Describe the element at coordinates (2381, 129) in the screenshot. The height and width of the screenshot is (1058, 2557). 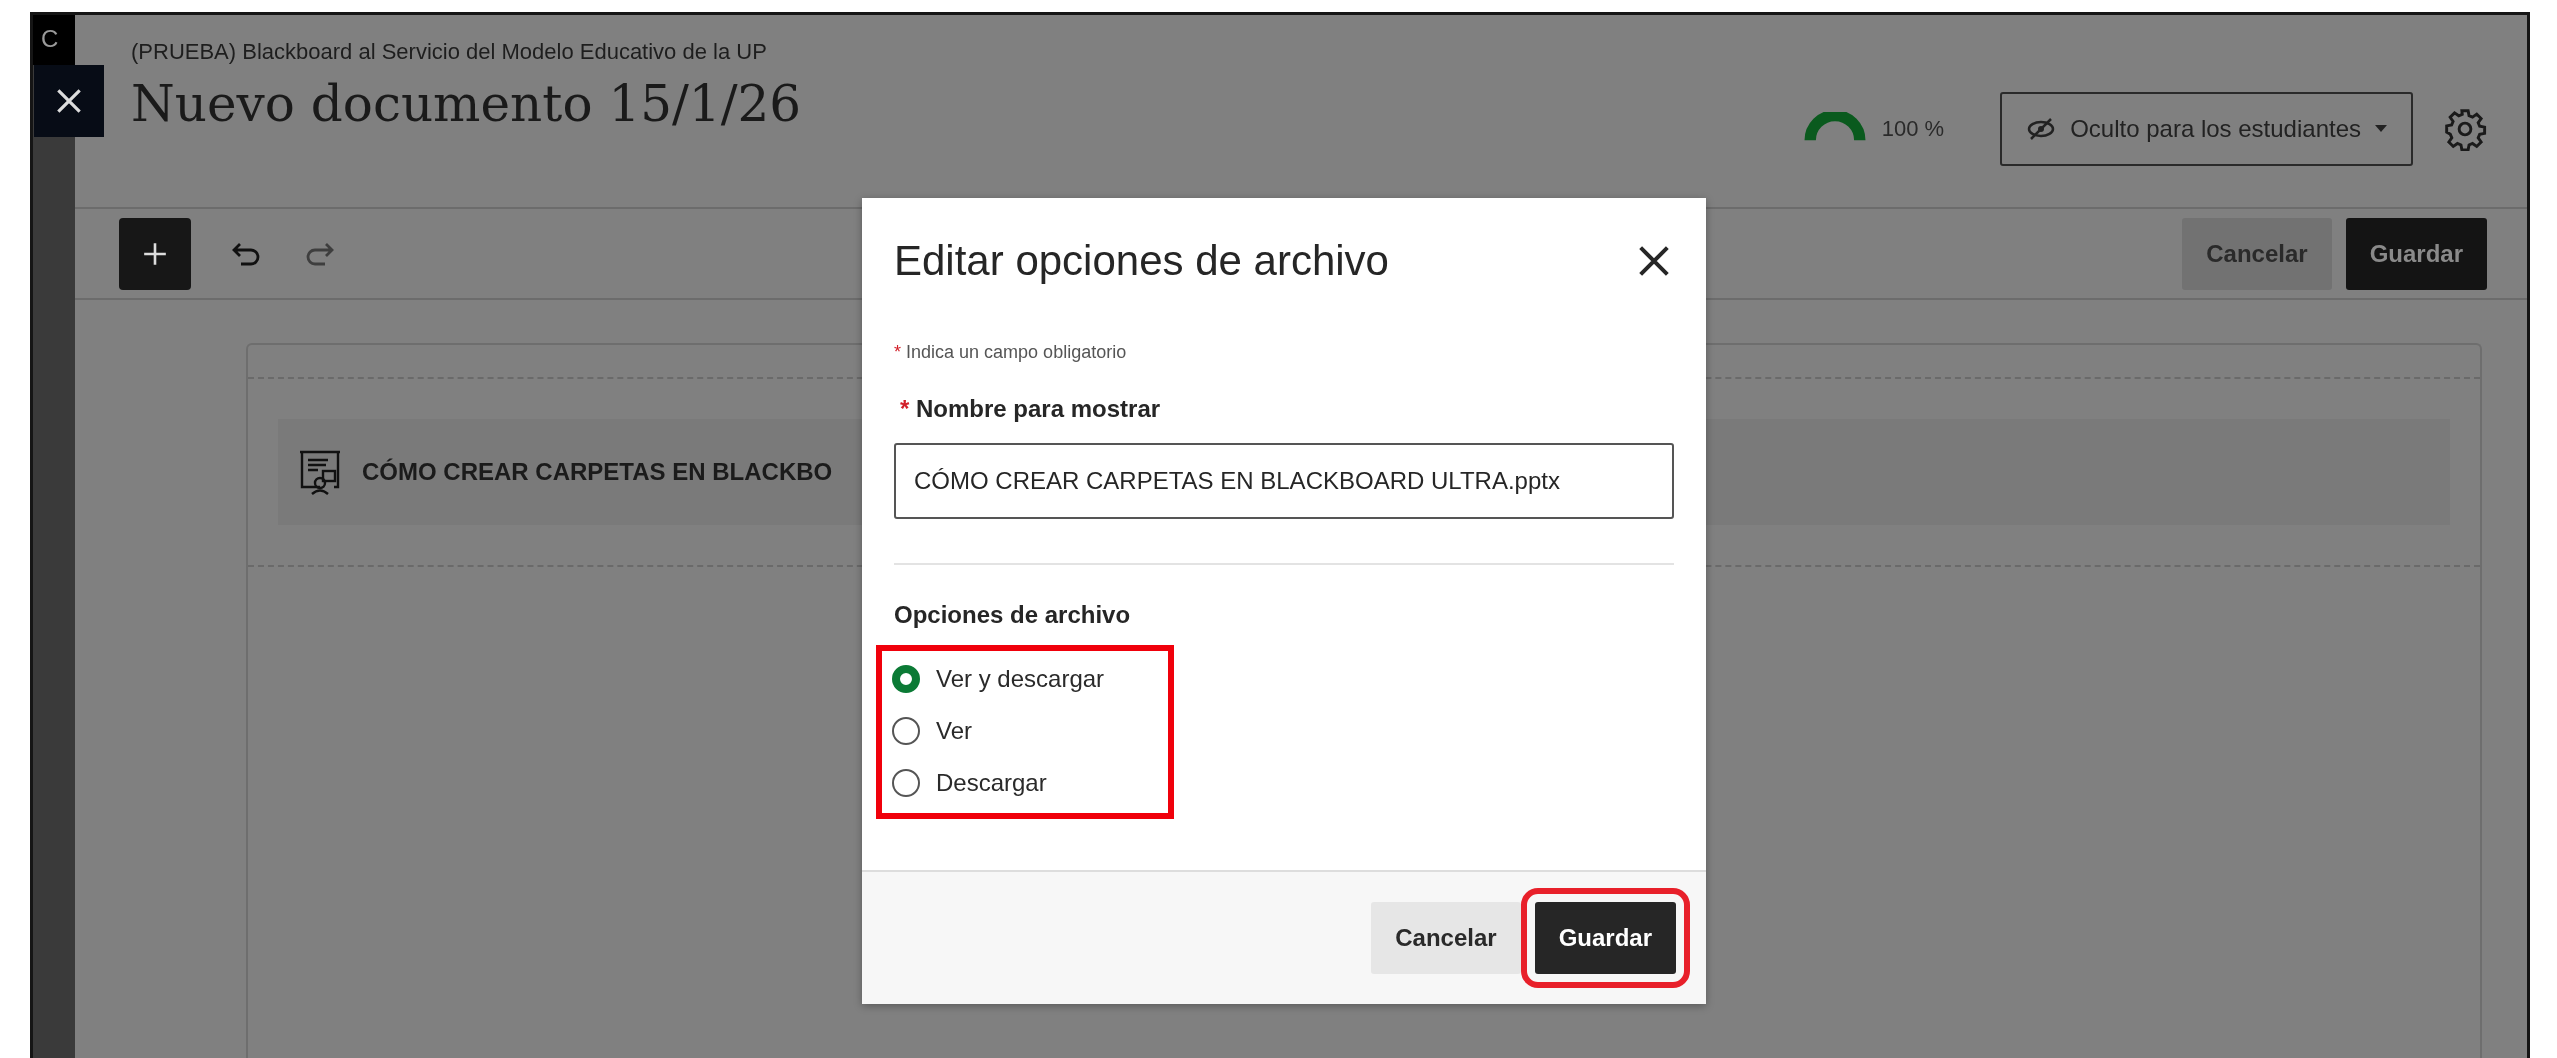
I see `caret-icon` at that location.